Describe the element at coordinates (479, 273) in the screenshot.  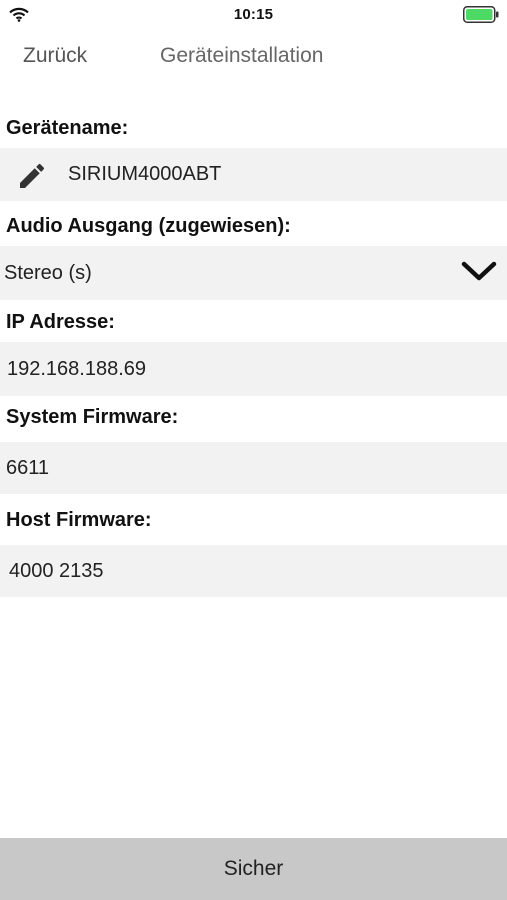
I see `chevron-down-icon` at that location.